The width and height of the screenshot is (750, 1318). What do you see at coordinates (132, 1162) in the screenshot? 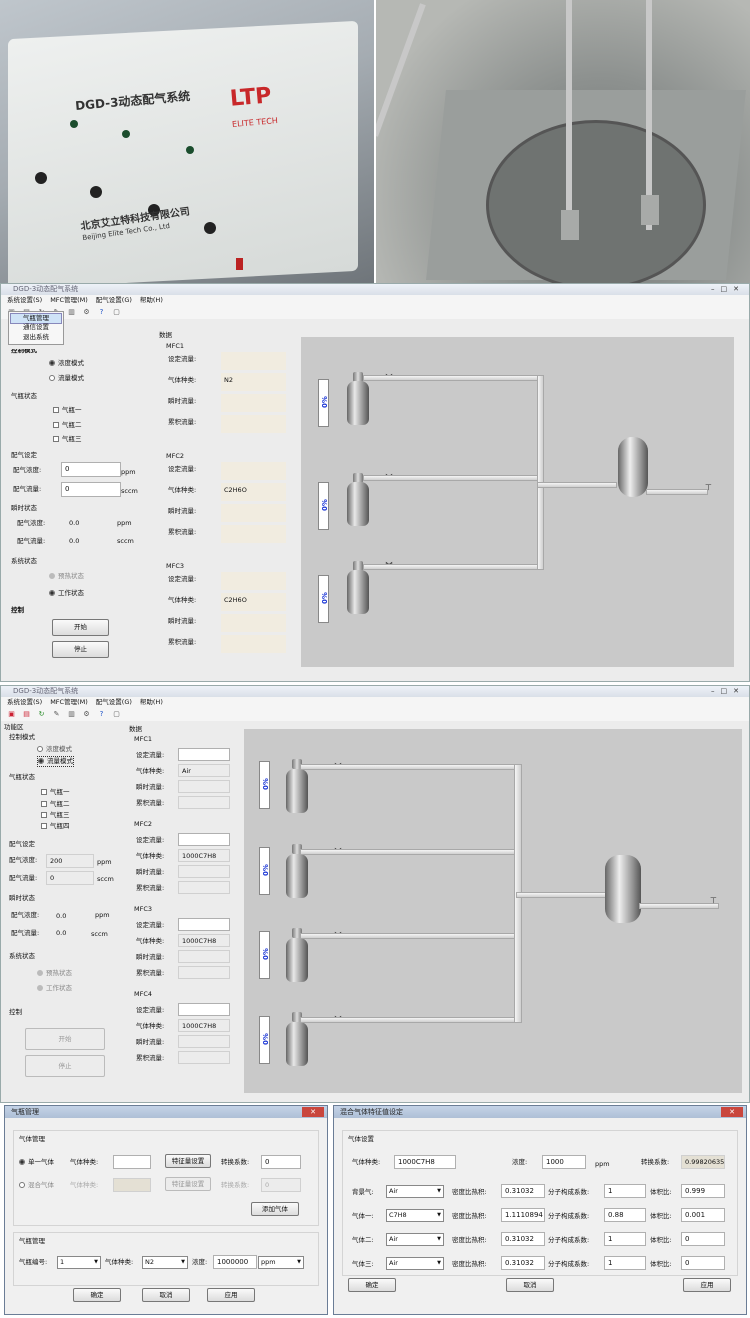
I see `single-gas-type-input` at bounding box center [132, 1162].